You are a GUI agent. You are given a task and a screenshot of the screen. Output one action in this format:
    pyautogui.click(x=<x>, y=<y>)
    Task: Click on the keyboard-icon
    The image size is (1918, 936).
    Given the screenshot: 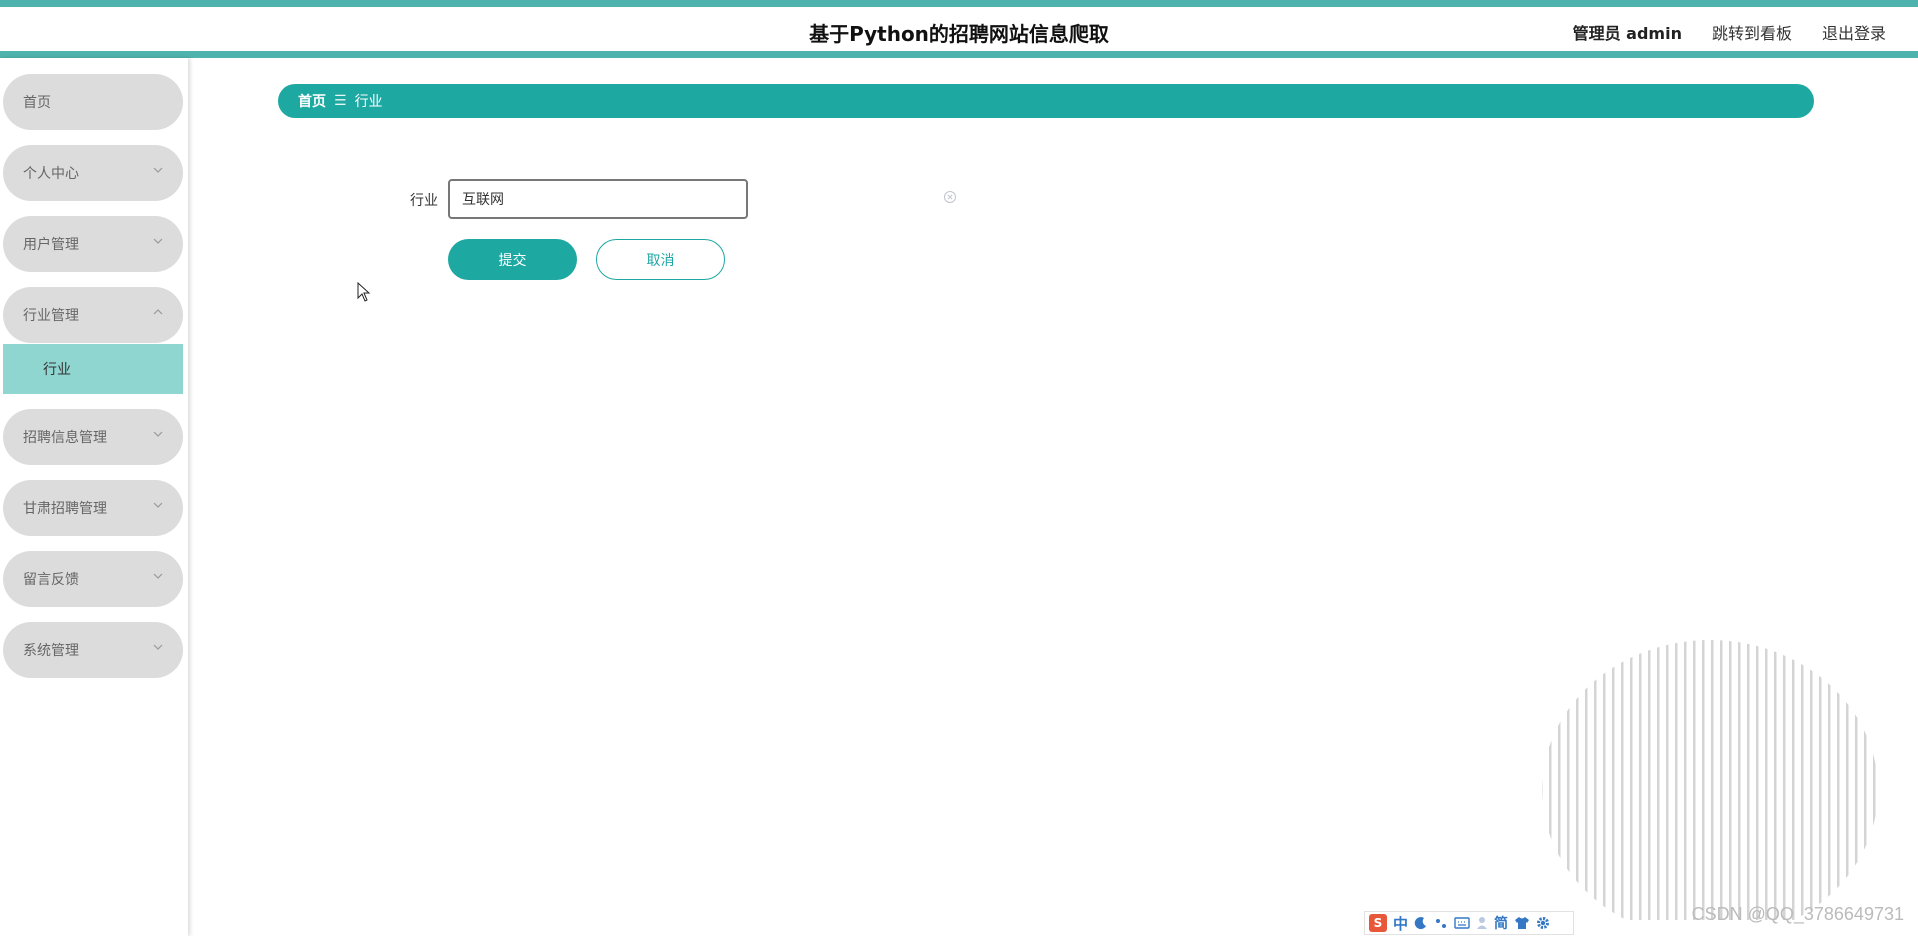 What is the action you would take?
    pyautogui.click(x=1462, y=923)
    